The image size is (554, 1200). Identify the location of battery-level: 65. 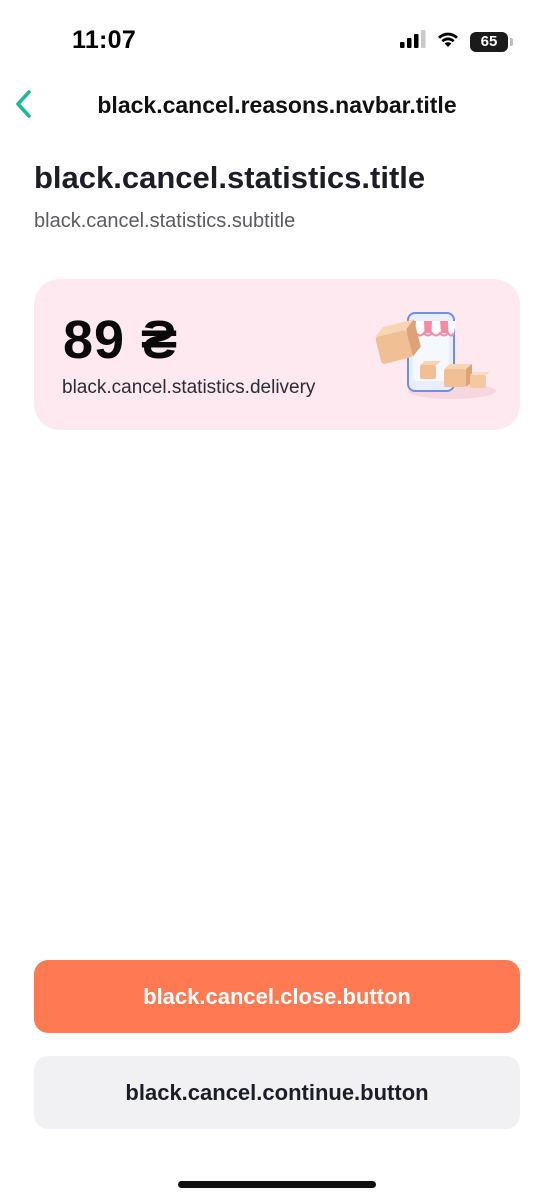
(489, 41).